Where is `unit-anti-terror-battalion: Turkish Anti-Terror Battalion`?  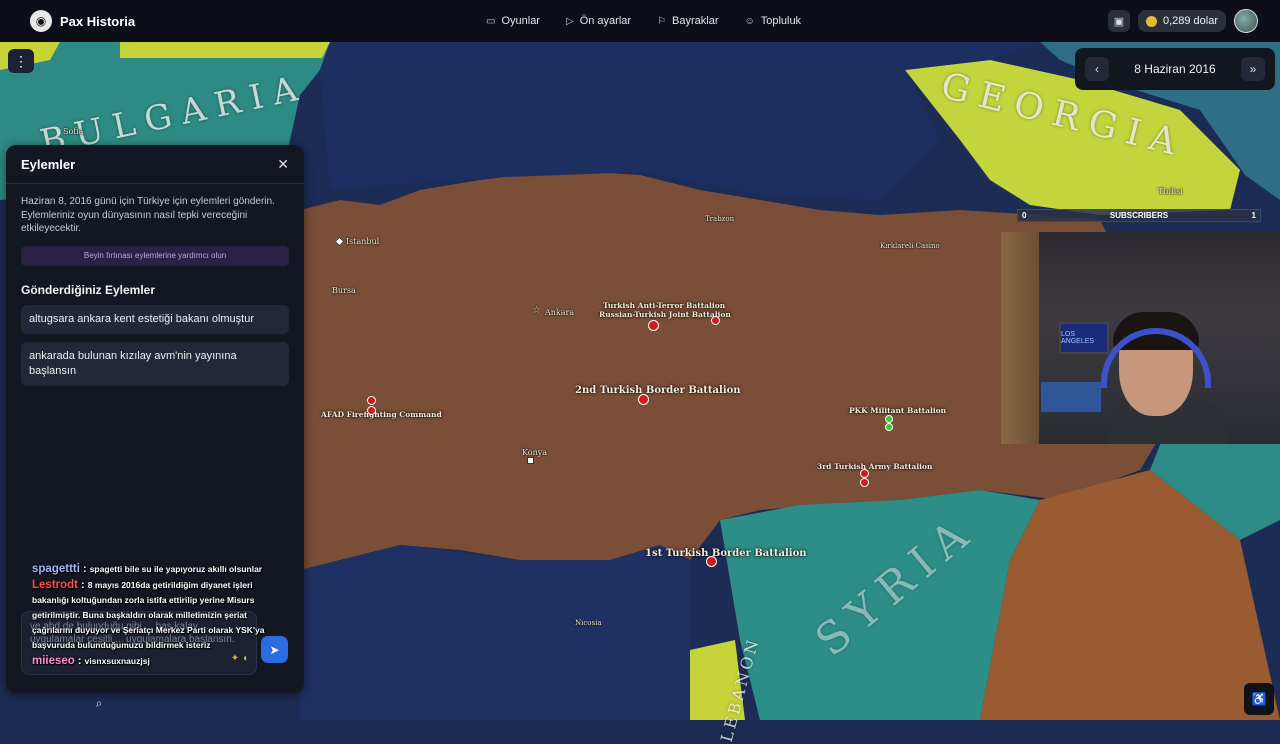
unit-anti-terror-battalion: Turkish Anti-Terror Battalion is located at coordinates (664, 305).